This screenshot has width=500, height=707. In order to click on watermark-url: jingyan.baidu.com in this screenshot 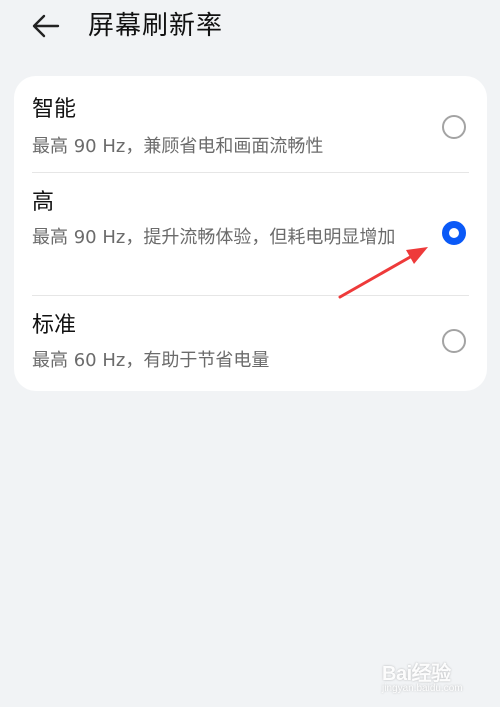, I will do `click(422, 688)`.